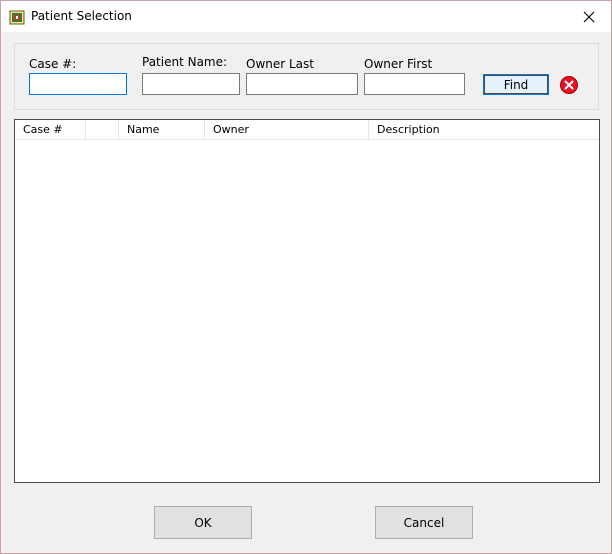  Describe the element at coordinates (78, 84) in the screenshot. I see `case-number-input` at that location.